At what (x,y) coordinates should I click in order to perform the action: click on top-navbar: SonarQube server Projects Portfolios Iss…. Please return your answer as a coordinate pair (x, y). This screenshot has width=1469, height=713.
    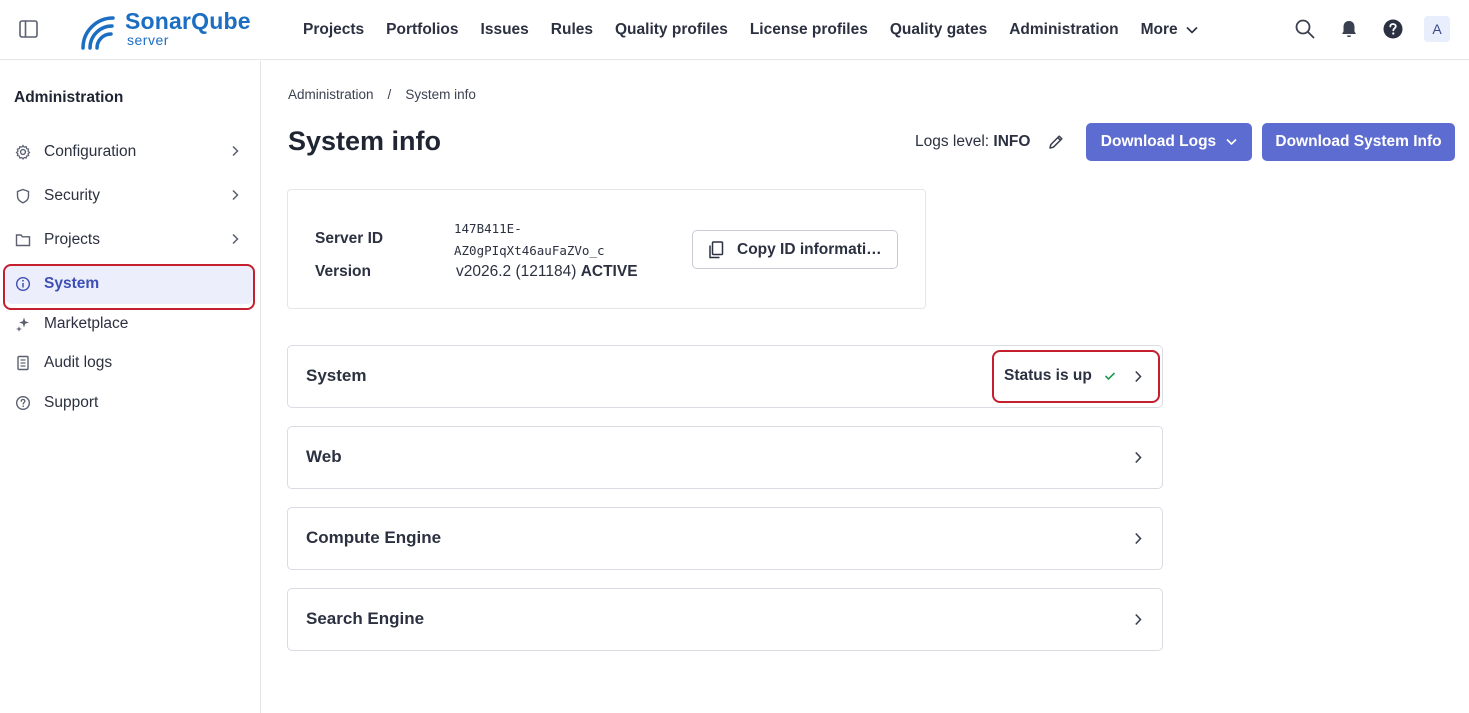
    Looking at the image, I should click on (734, 30).